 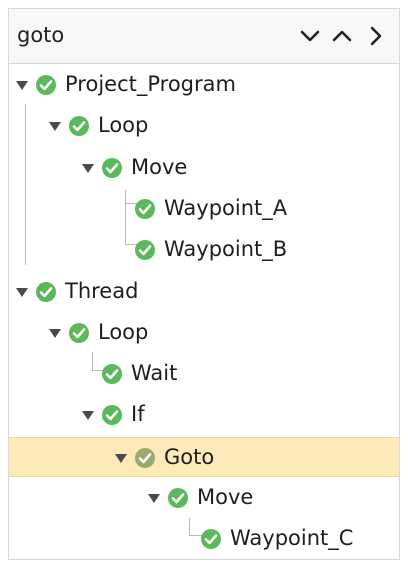 What do you see at coordinates (102, 290) in the screenshot?
I see `tree-node-label: Thread` at bounding box center [102, 290].